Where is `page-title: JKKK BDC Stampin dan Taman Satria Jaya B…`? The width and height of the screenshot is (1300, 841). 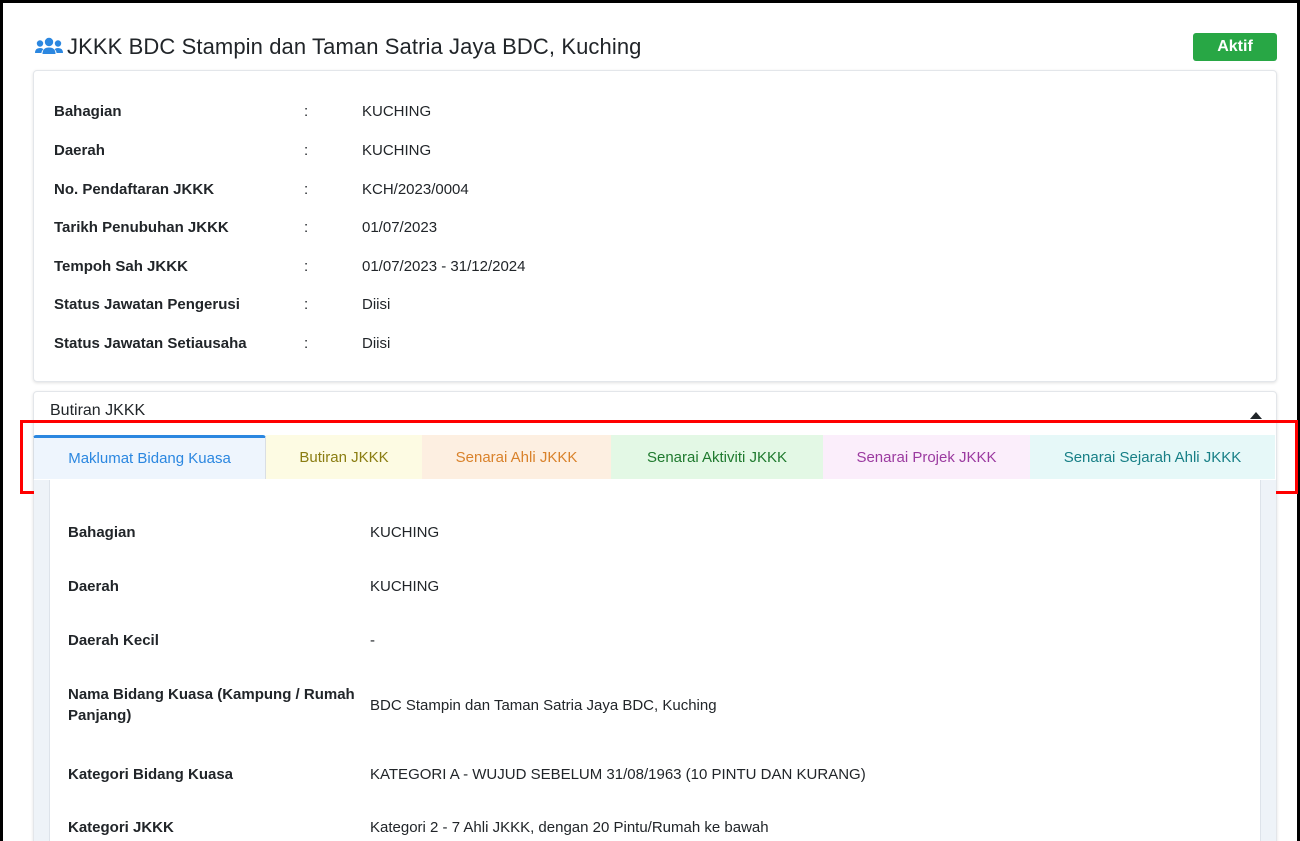 page-title: JKKK BDC Stampin dan Taman Satria Jaya B… is located at coordinates (354, 46).